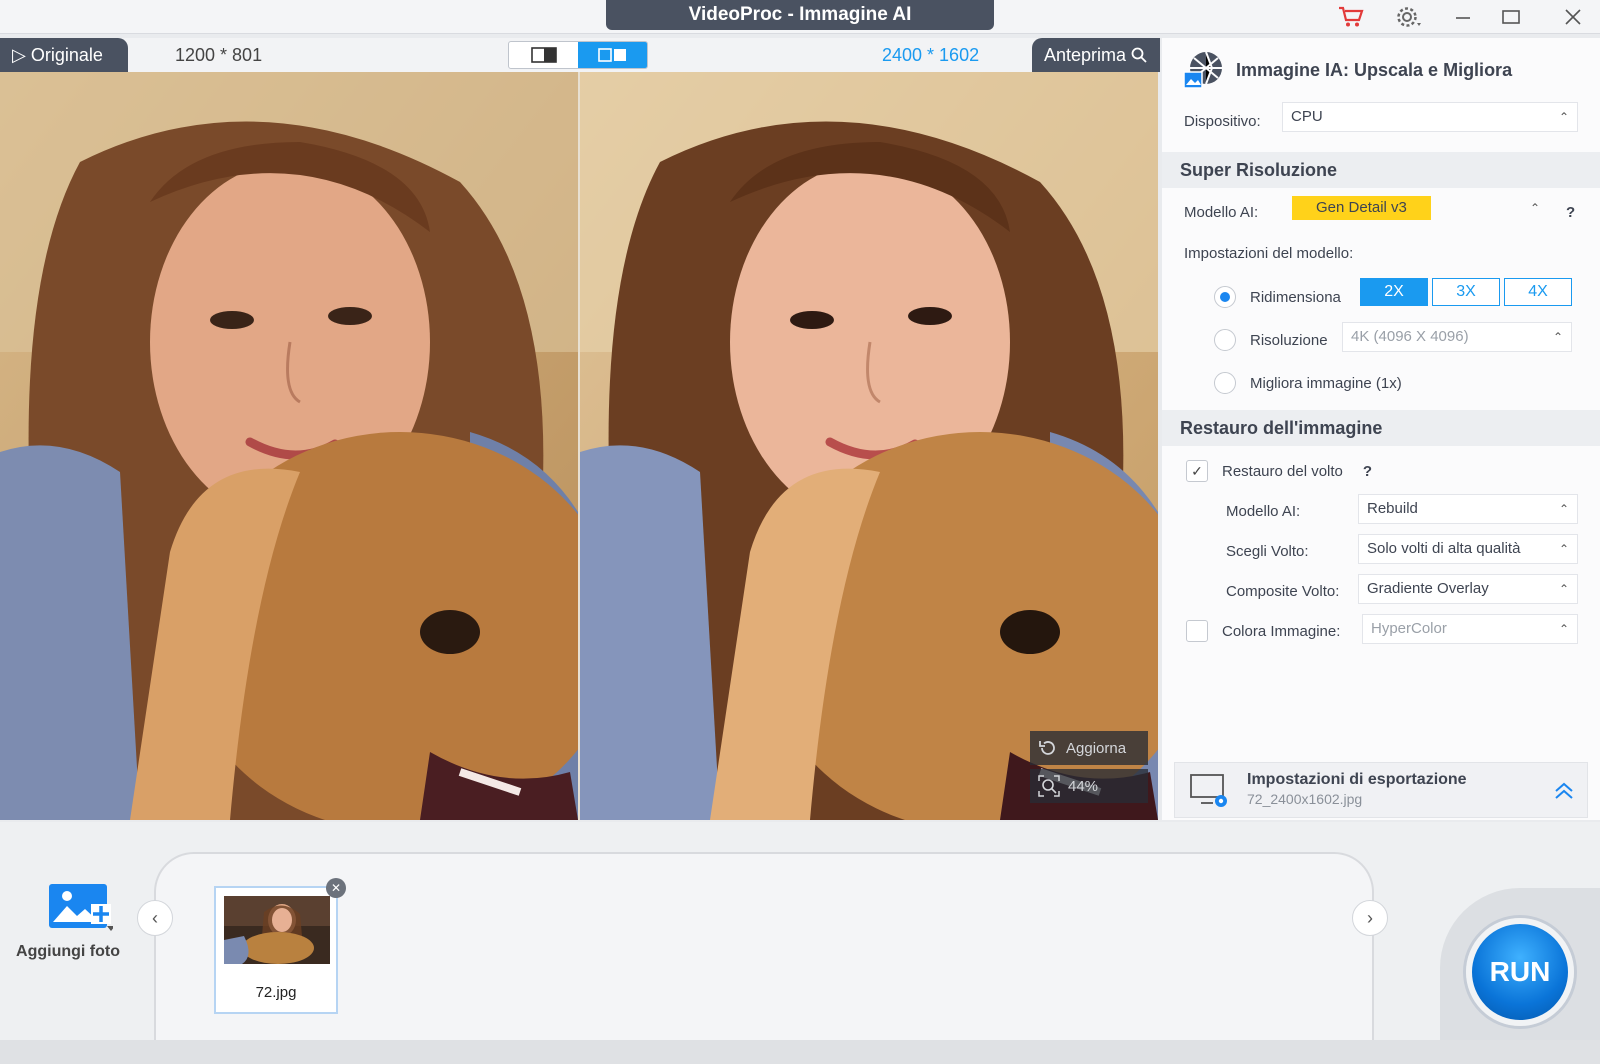 This screenshot has width=1600, height=1064. Describe the element at coordinates (1283, 591) in the screenshot. I see `composite-face-label: Composite Volto:` at that location.